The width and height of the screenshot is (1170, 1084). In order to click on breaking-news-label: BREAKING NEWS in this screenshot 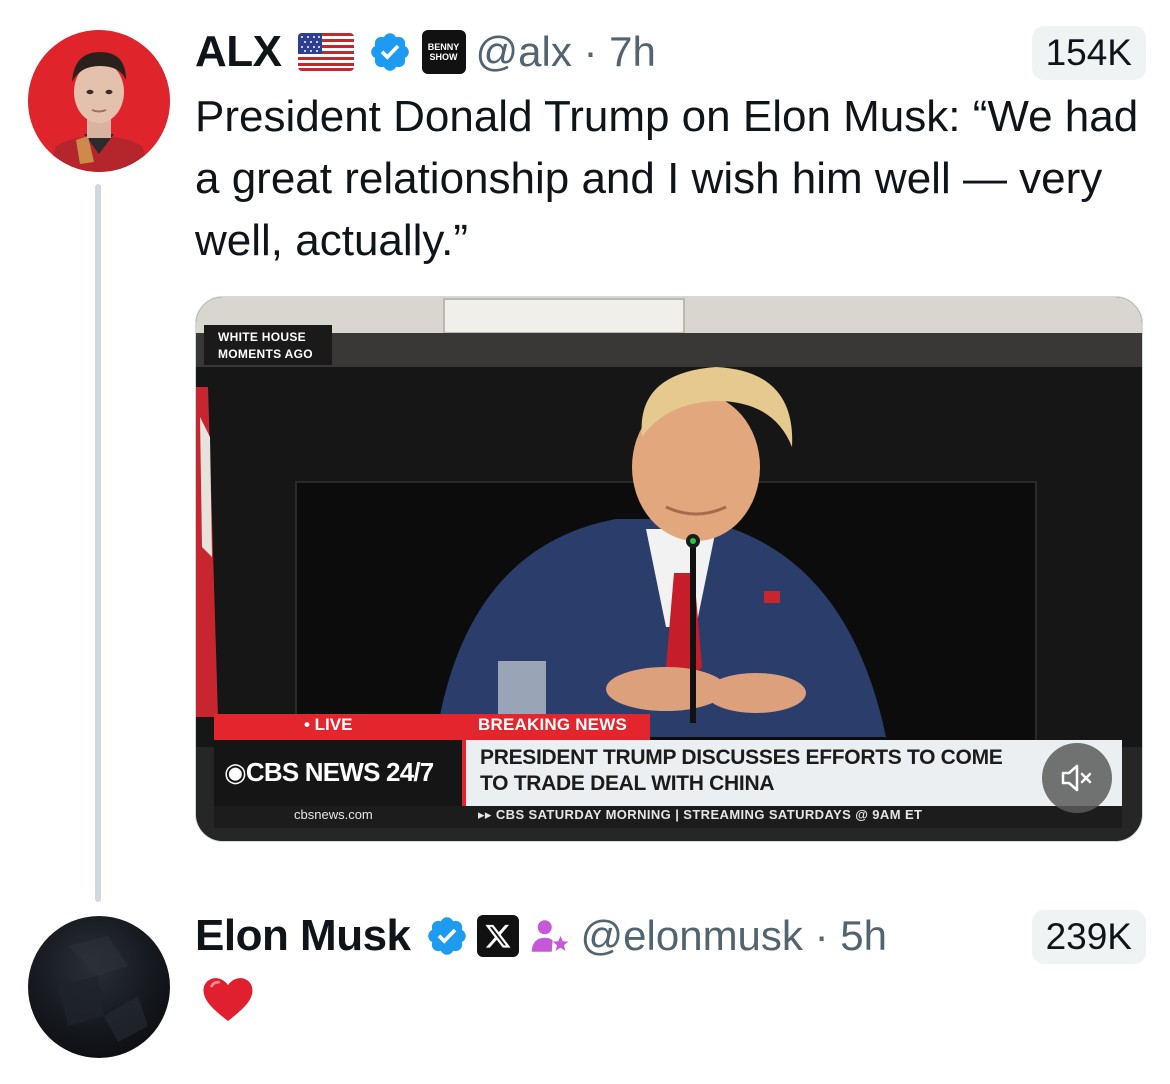, I will do `click(552, 724)`.